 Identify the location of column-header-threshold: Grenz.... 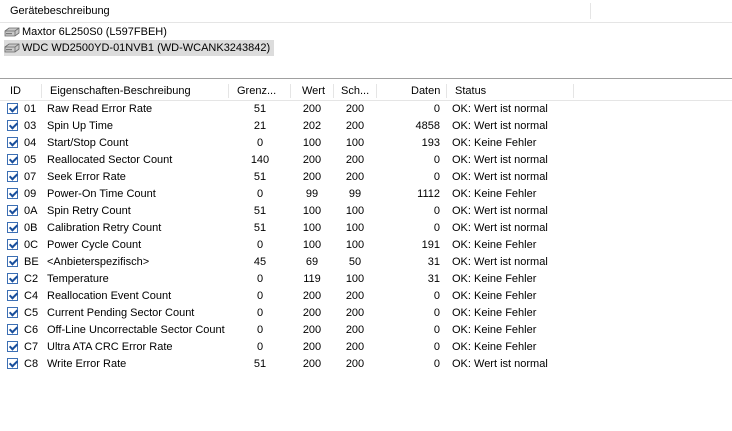
(256, 91).